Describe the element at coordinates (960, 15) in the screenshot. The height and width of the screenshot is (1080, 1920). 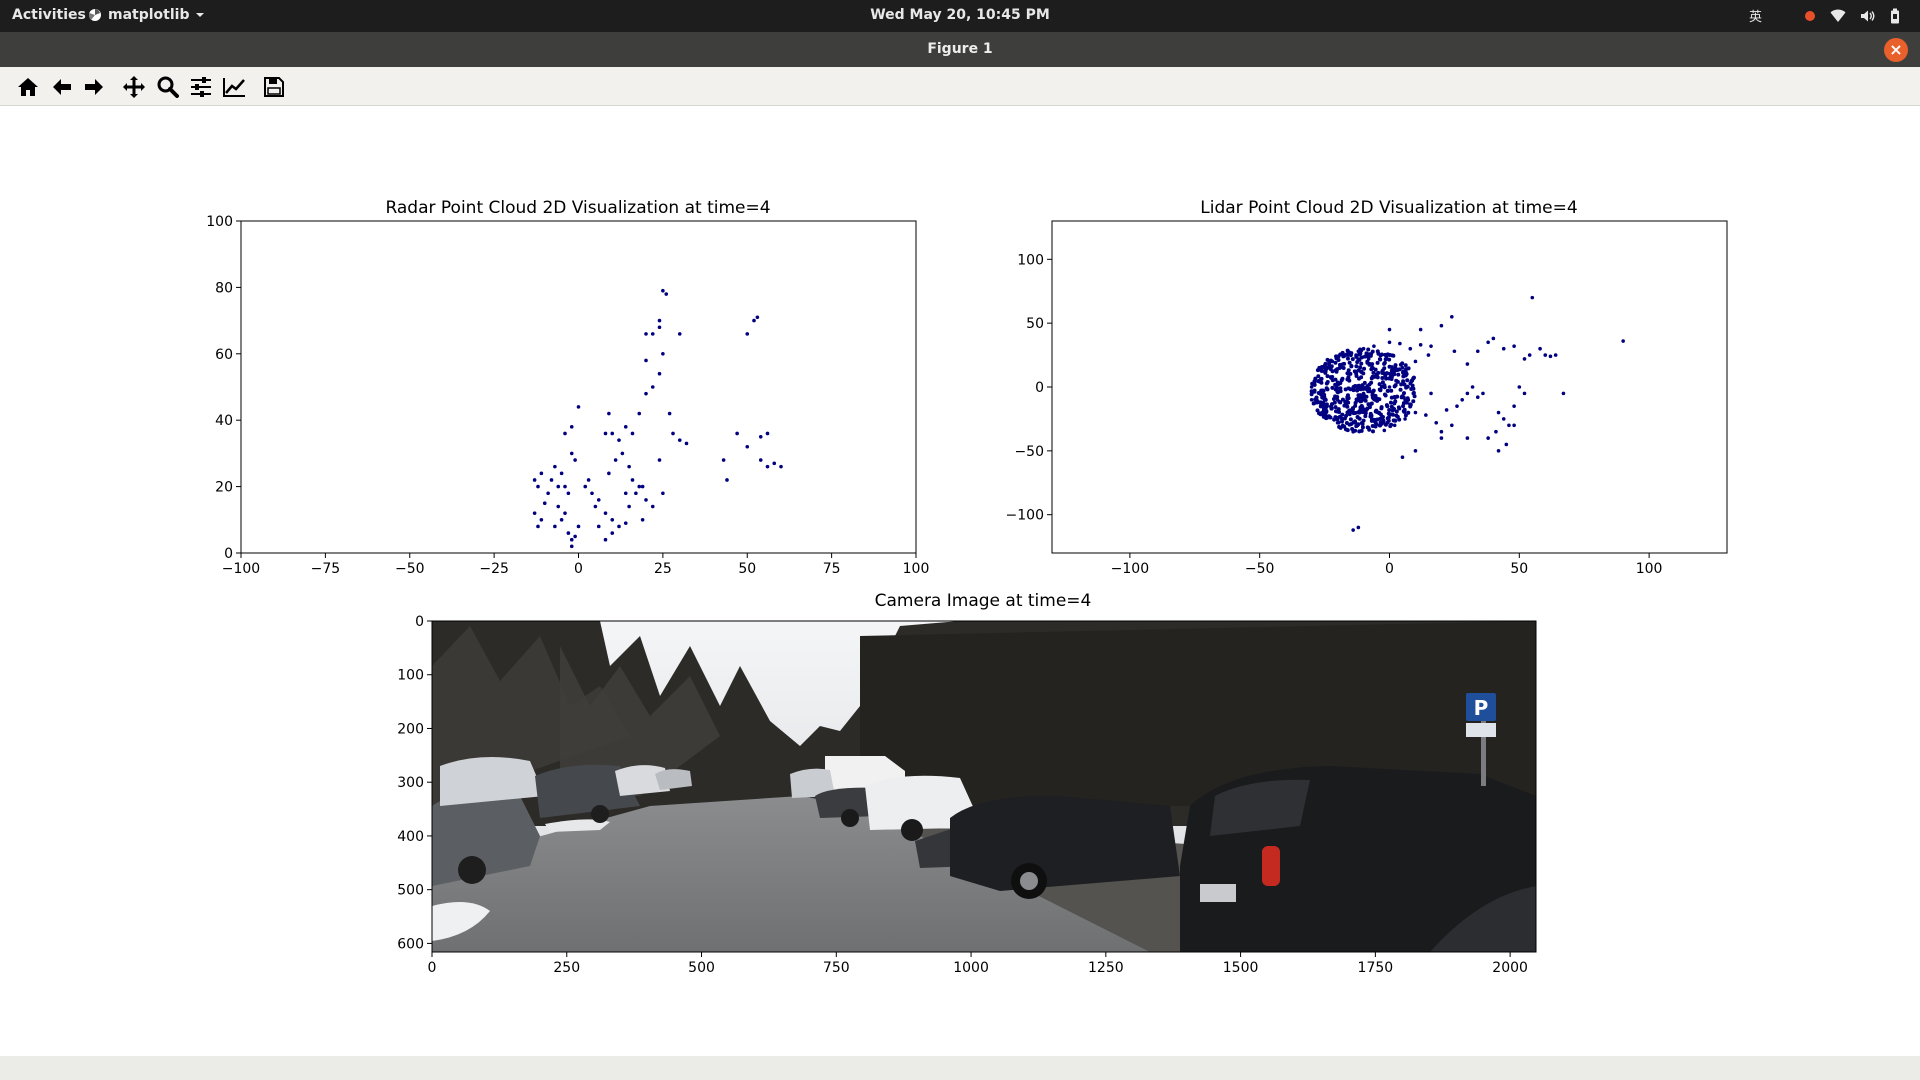
I see `clock-label: Wed May 20, 10:45 PM` at that location.